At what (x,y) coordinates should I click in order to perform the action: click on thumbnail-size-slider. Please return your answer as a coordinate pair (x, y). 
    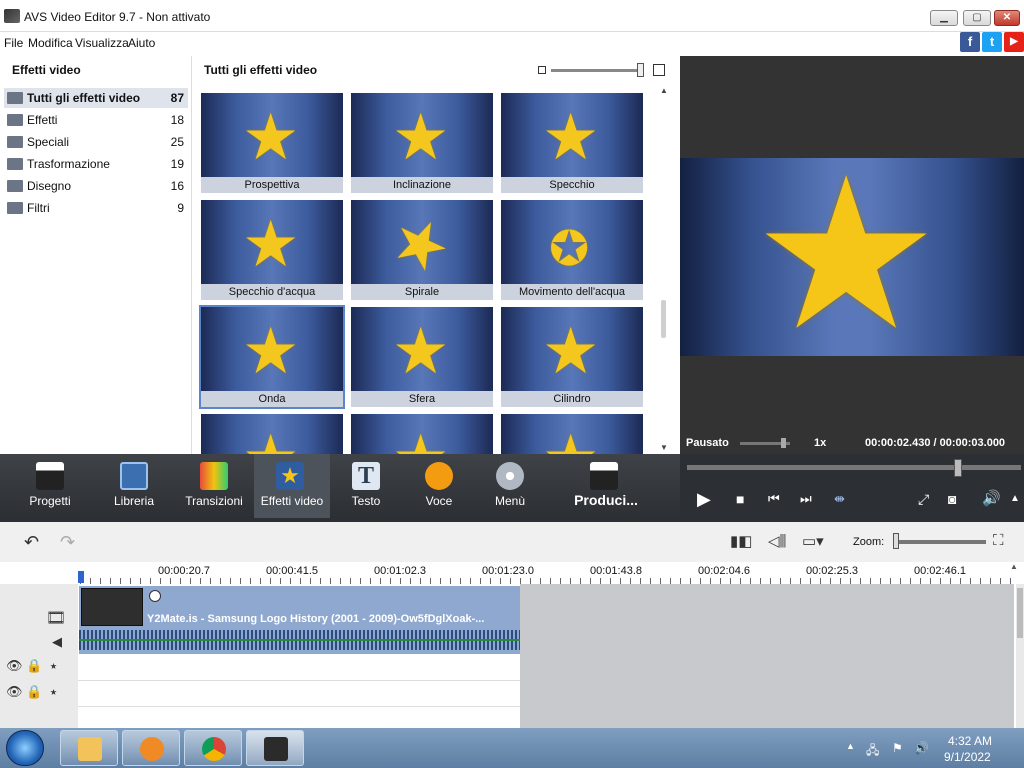
    Looking at the image, I should click on (597, 70).